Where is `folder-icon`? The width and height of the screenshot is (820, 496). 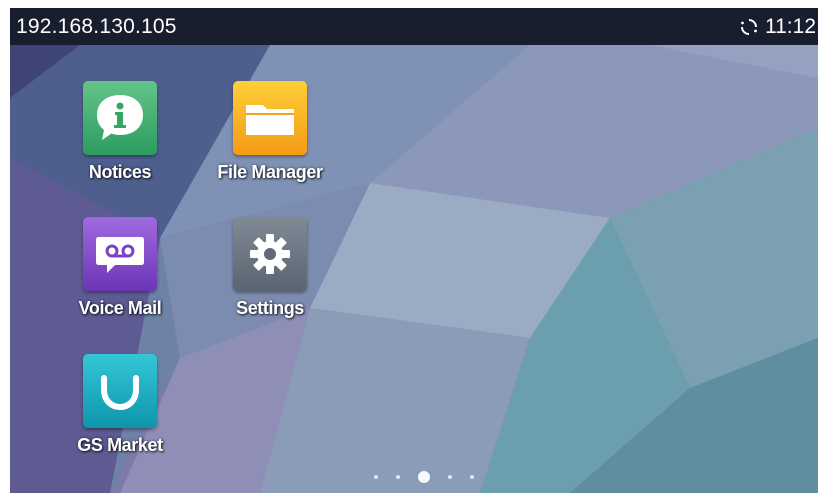
folder-icon is located at coordinates (270, 118).